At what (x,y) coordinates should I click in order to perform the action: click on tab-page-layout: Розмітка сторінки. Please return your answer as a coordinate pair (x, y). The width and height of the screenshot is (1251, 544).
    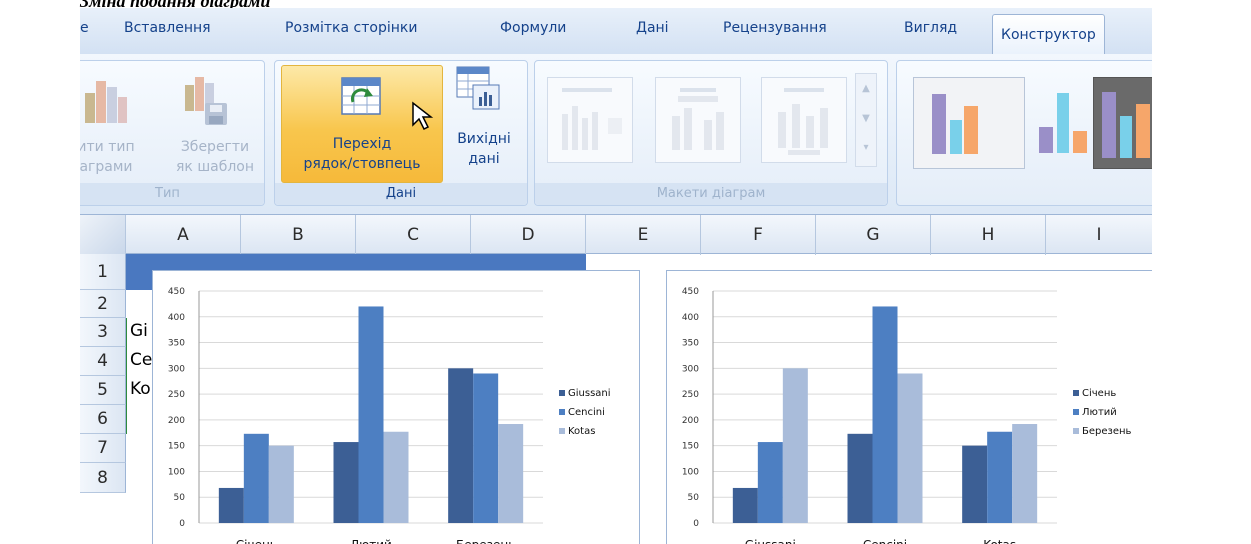
    Looking at the image, I should click on (351, 28).